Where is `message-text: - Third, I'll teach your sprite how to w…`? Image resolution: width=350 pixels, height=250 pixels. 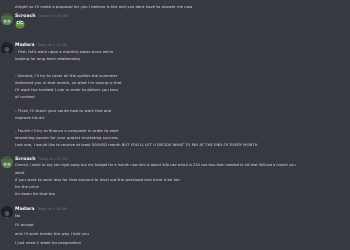 message-text: - Third, I'll teach your sprite how to w… is located at coordinates (63, 110).